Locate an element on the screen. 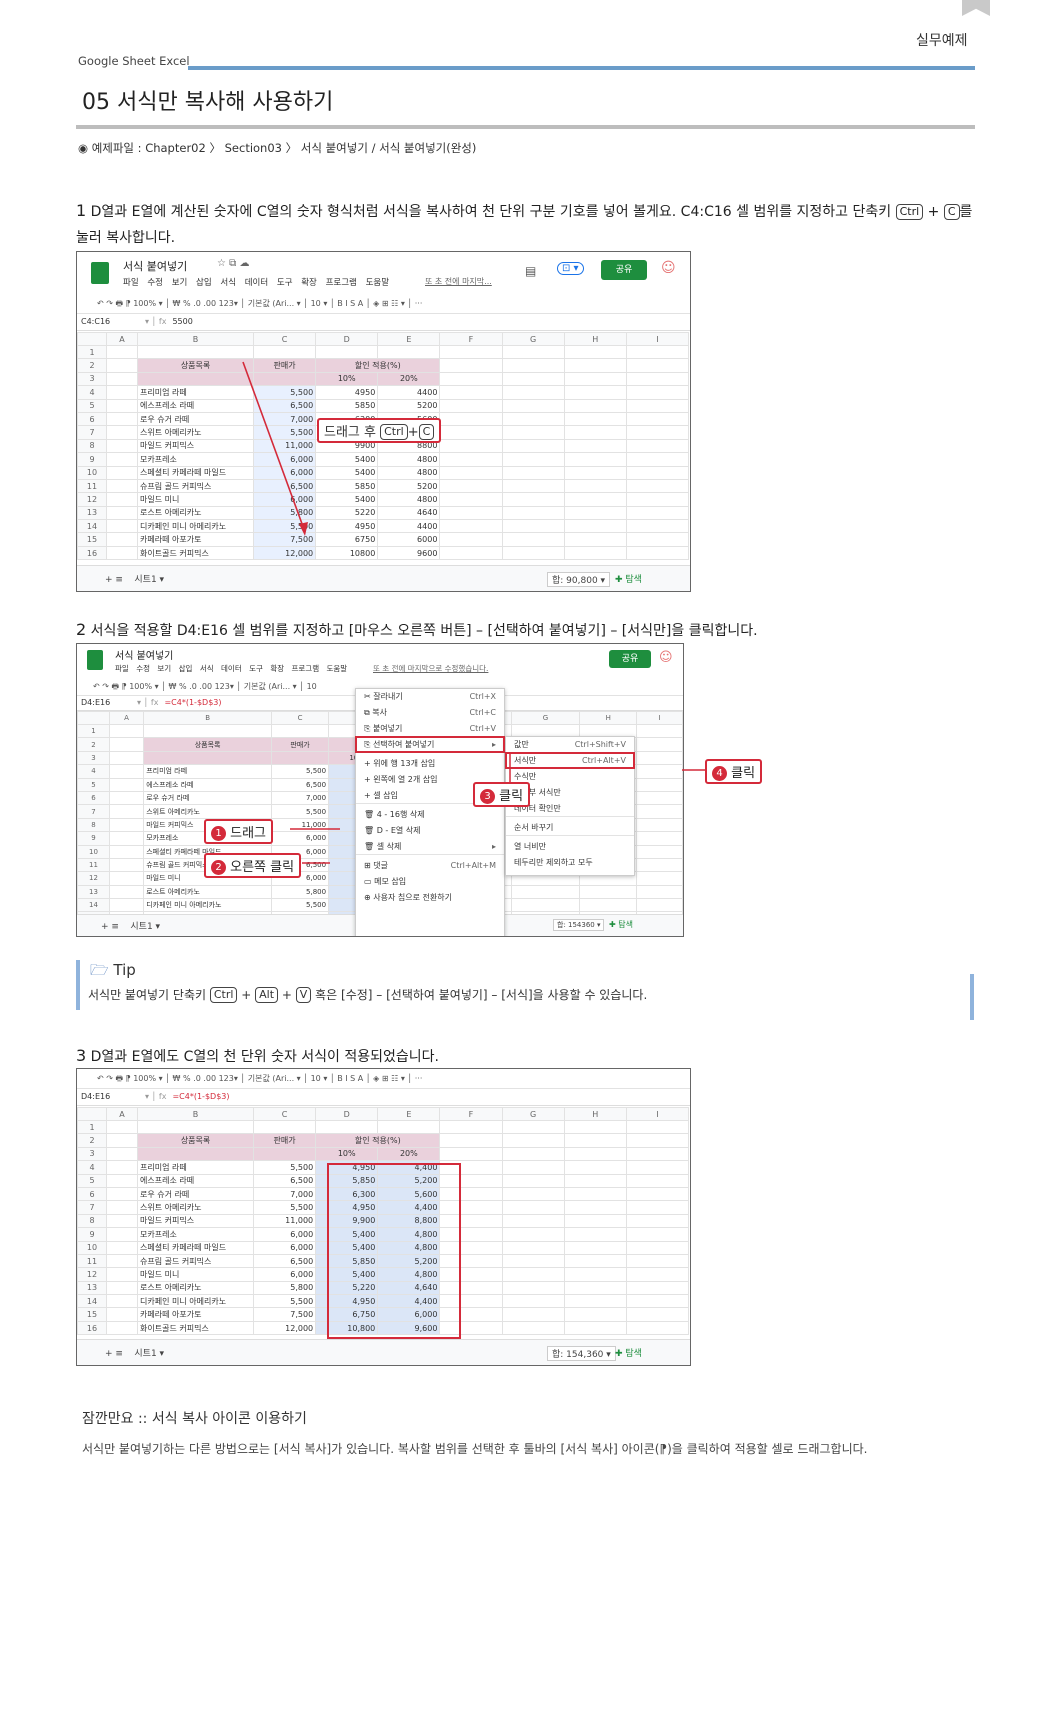 The width and height of the screenshot is (1042, 1710). formula-bar: D4:E16 ▾ │ fx =C4*(1-$D$3) is located at coordinates (383, 1097).